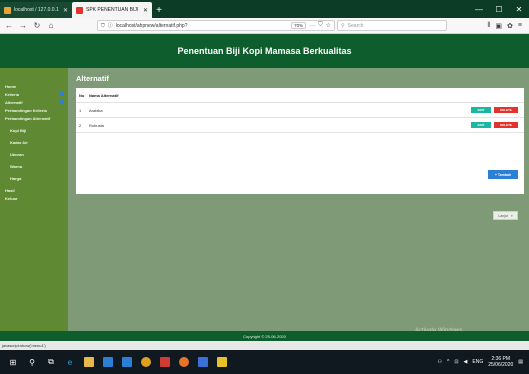  I want to click on browser-status-line: javascript:show('menu1'), so click(264, 345).